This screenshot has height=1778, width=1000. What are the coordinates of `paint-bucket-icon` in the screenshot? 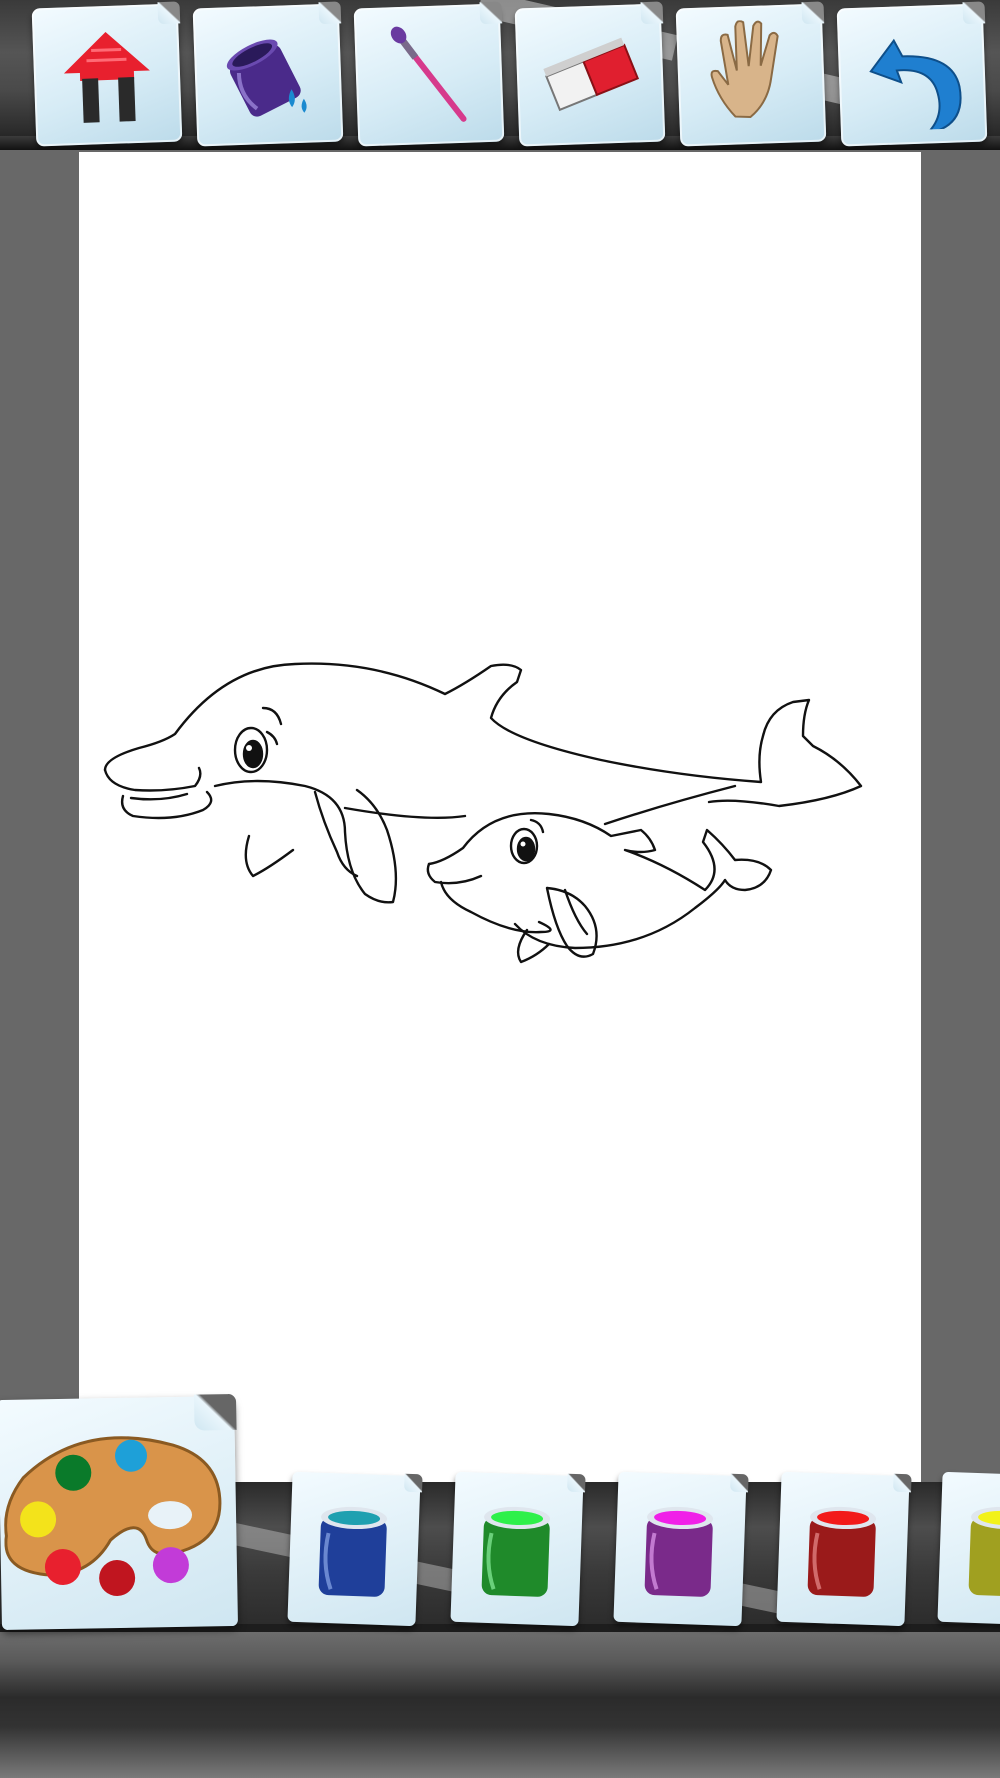 It's located at (266, 78).